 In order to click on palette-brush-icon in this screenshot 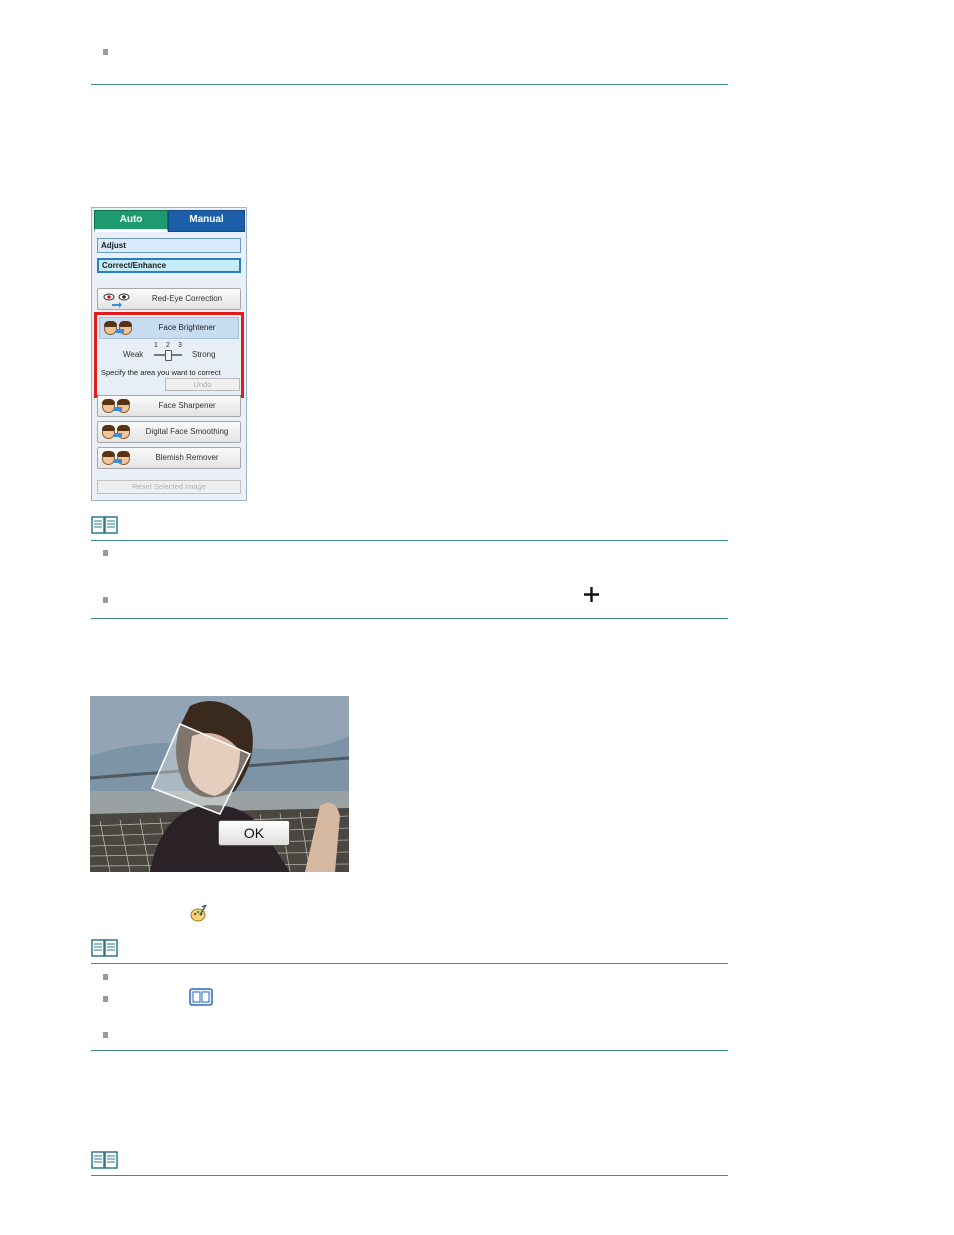, I will do `click(199, 914)`.